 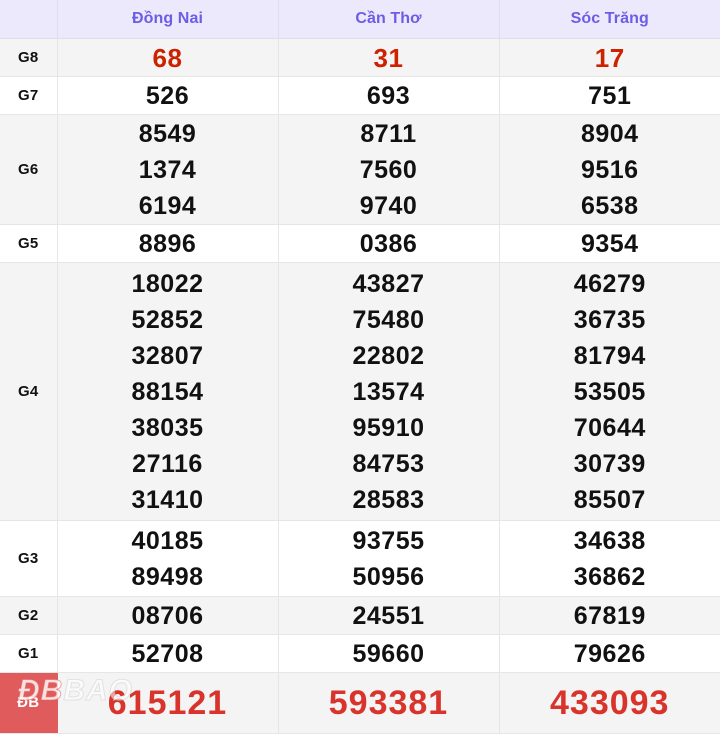 I want to click on prize-cell: 08706, so click(x=167, y=616).